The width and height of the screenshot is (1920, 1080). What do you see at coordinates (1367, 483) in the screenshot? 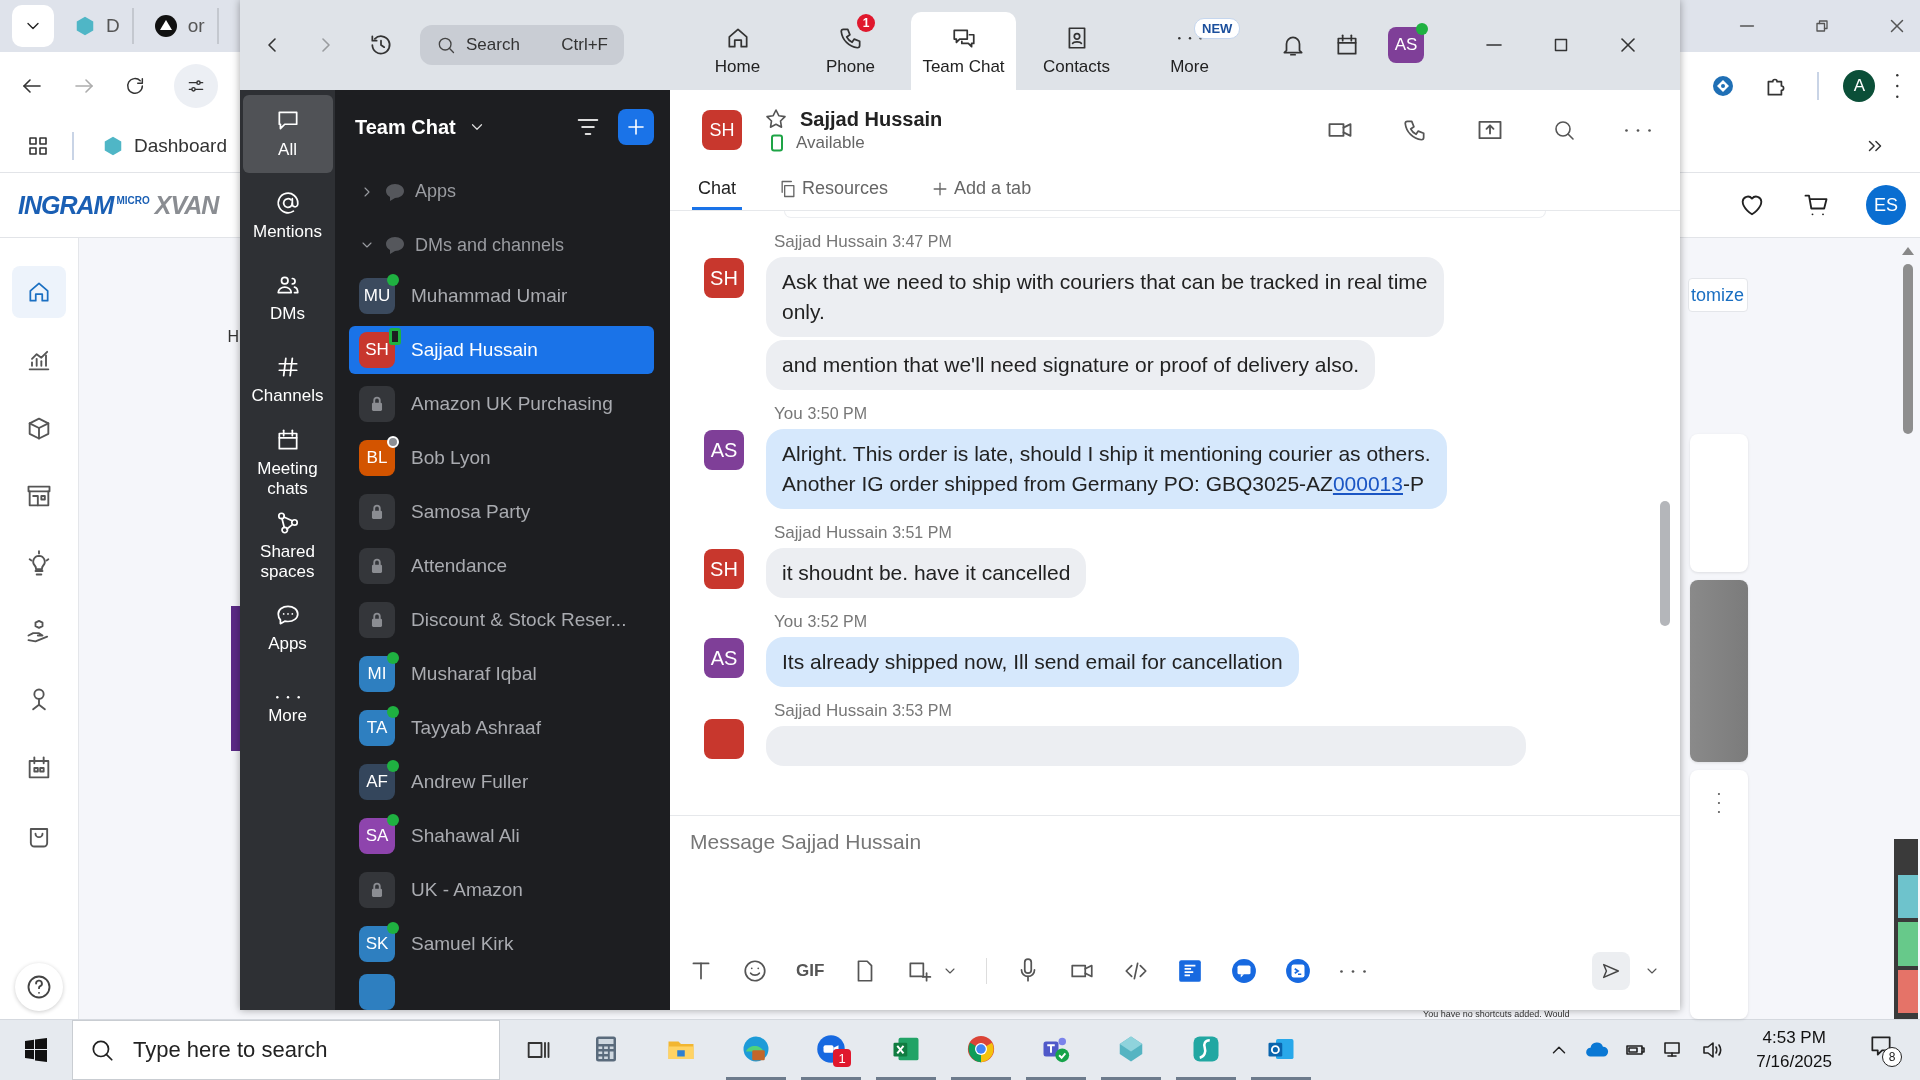
I see `link: 000013` at bounding box center [1367, 483].